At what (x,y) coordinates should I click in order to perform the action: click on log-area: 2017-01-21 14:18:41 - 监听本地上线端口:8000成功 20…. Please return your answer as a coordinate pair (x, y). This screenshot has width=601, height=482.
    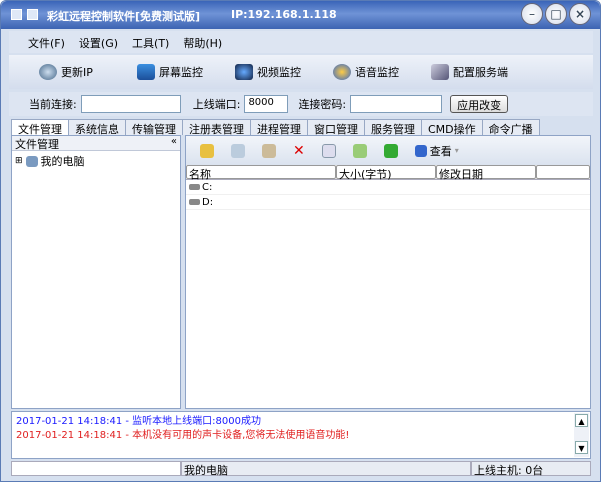
    Looking at the image, I should click on (301, 435).